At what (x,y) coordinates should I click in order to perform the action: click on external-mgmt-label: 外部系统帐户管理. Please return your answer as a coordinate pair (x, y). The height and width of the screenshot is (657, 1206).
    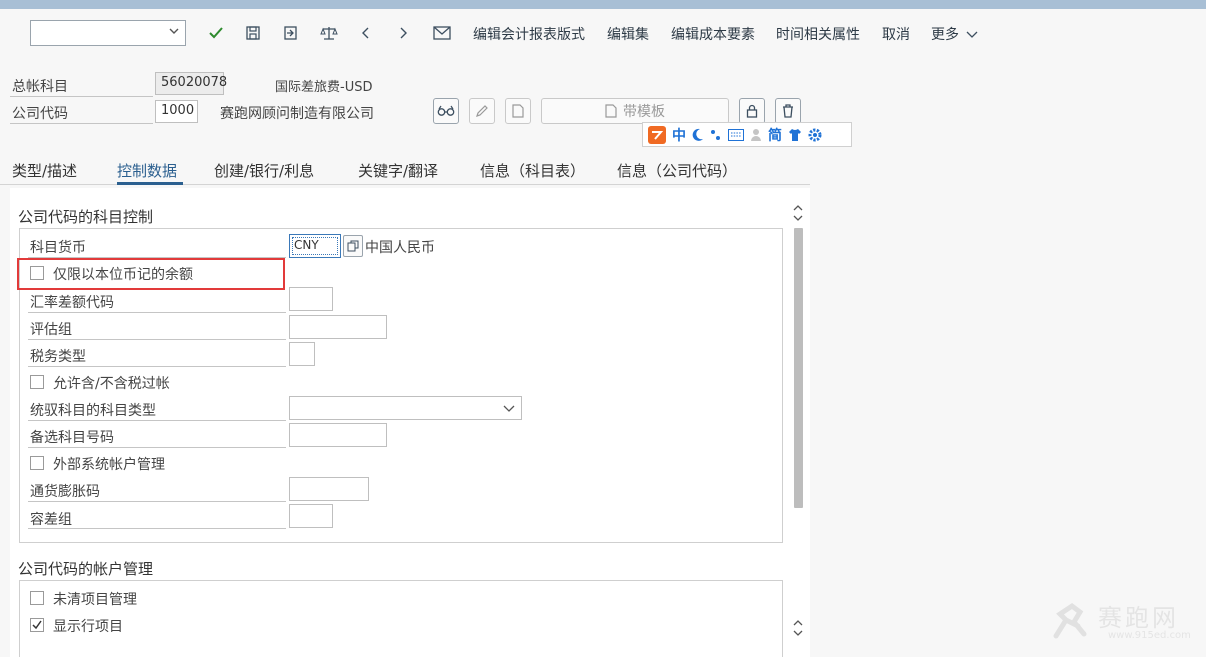
    Looking at the image, I should click on (109, 465).